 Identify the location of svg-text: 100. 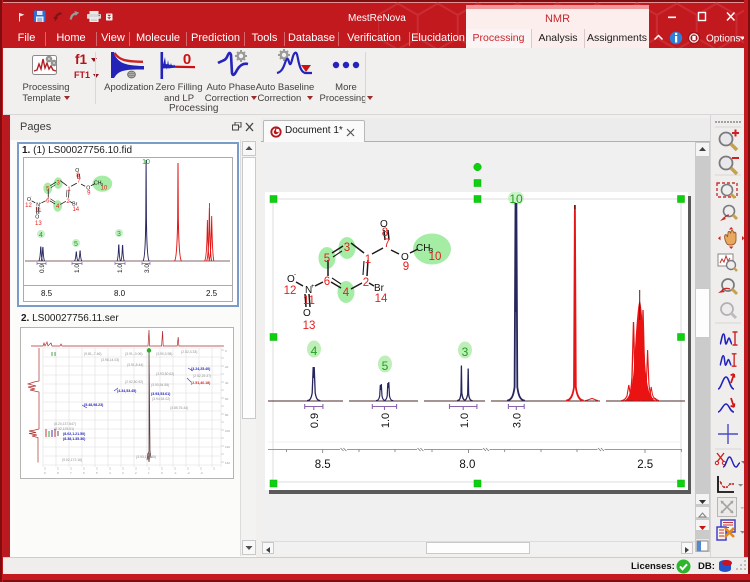
(227, 431).